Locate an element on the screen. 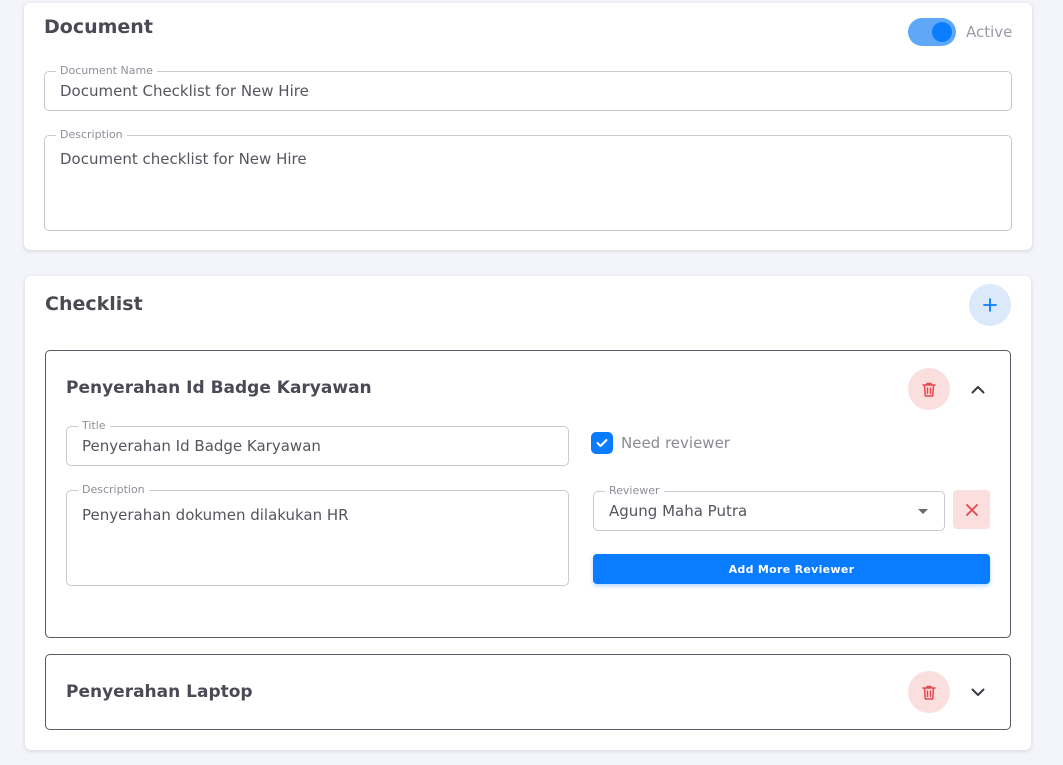  document-description-value: Document checklist for New Hire is located at coordinates (183, 159).